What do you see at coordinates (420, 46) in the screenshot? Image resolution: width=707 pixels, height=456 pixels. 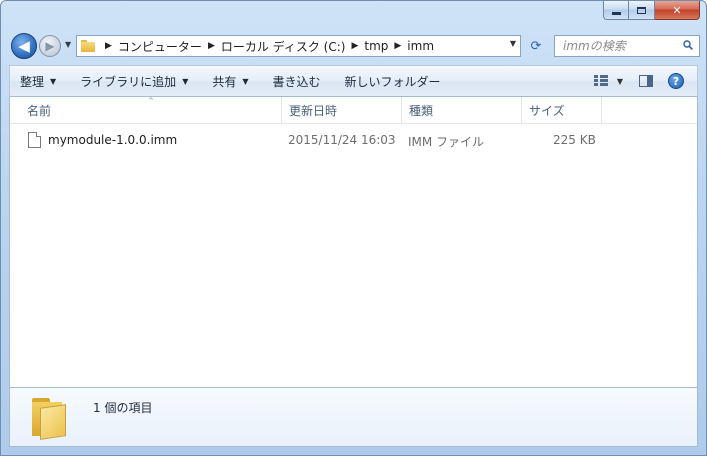 I see `breadcrumb-imm: imm` at bounding box center [420, 46].